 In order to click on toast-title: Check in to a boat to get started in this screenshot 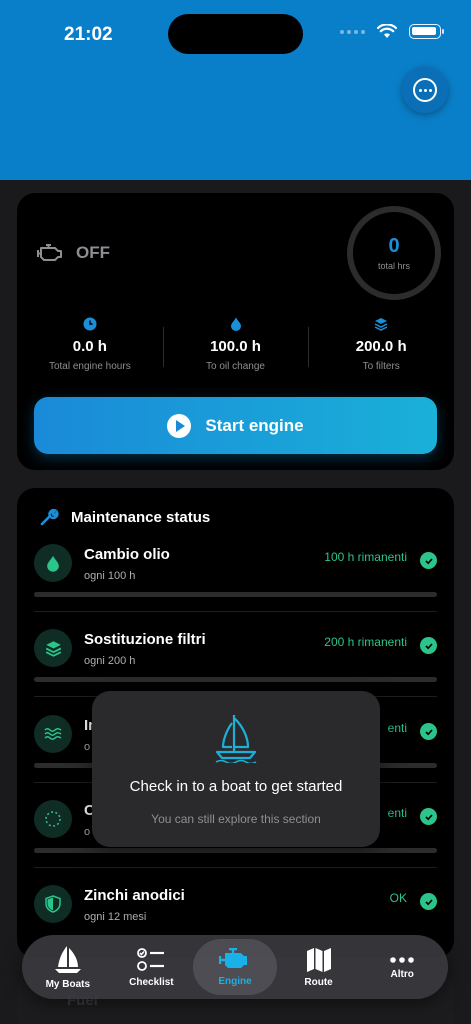, I will do `click(236, 786)`.